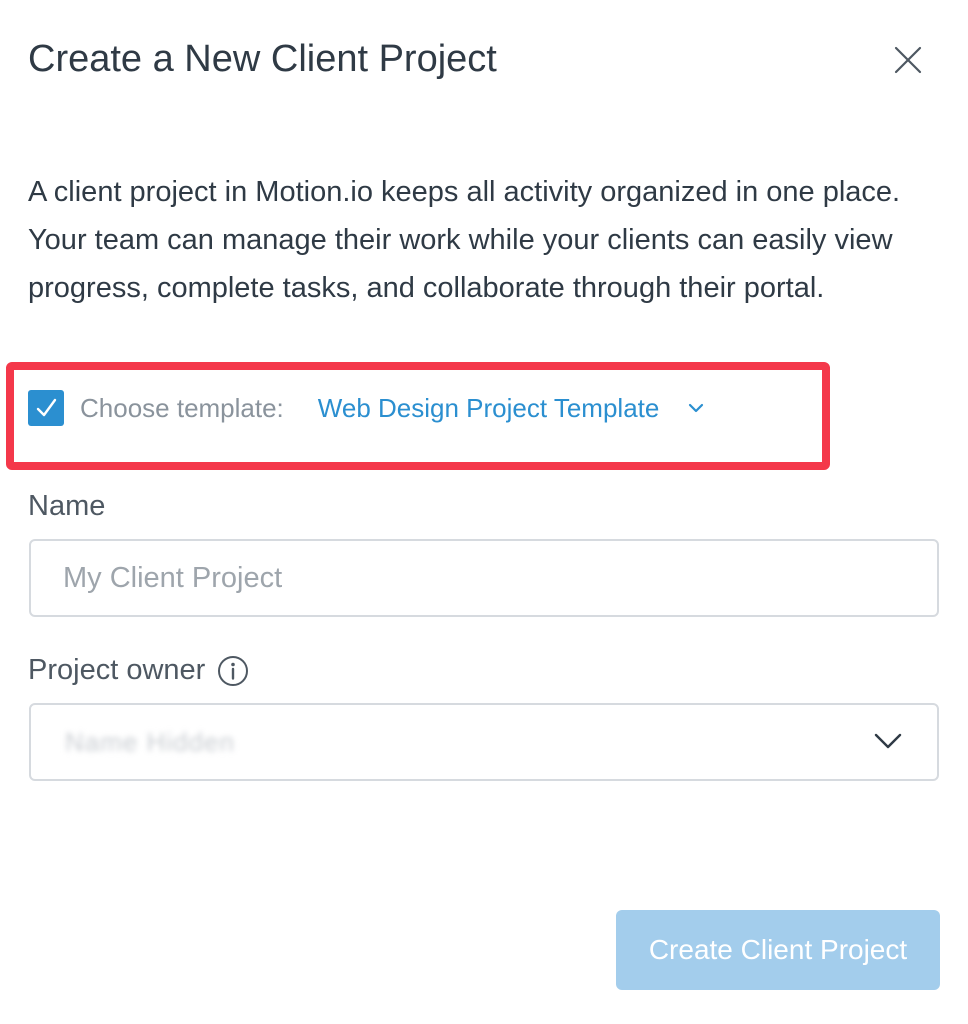  What do you see at coordinates (182, 407) in the screenshot?
I see `template-label: Choose template:` at bounding box center [182, 407].